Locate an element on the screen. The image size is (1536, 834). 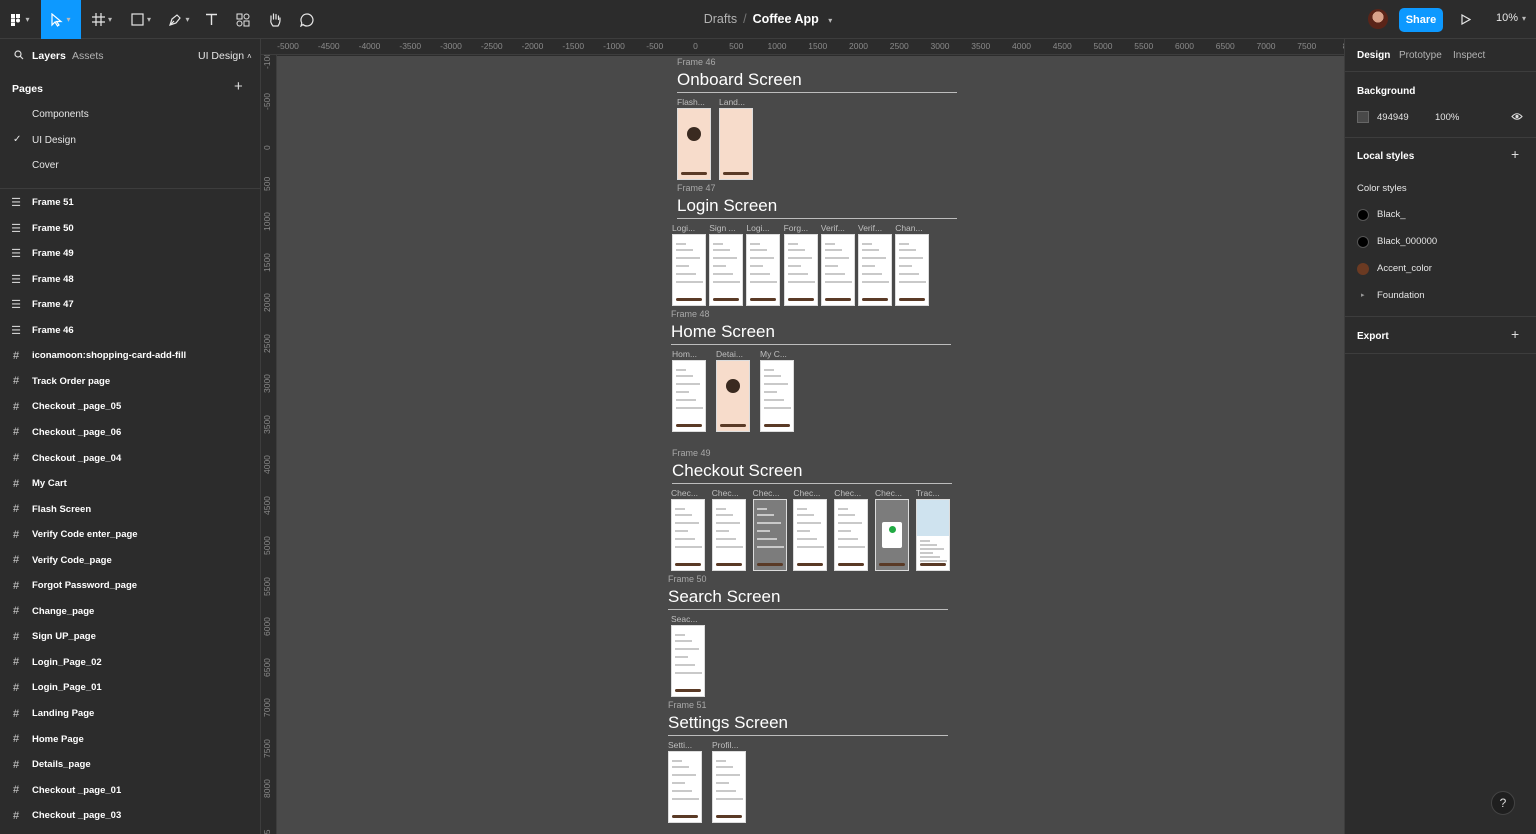
add-export-icon: + is located at coordinates (1515, 334).